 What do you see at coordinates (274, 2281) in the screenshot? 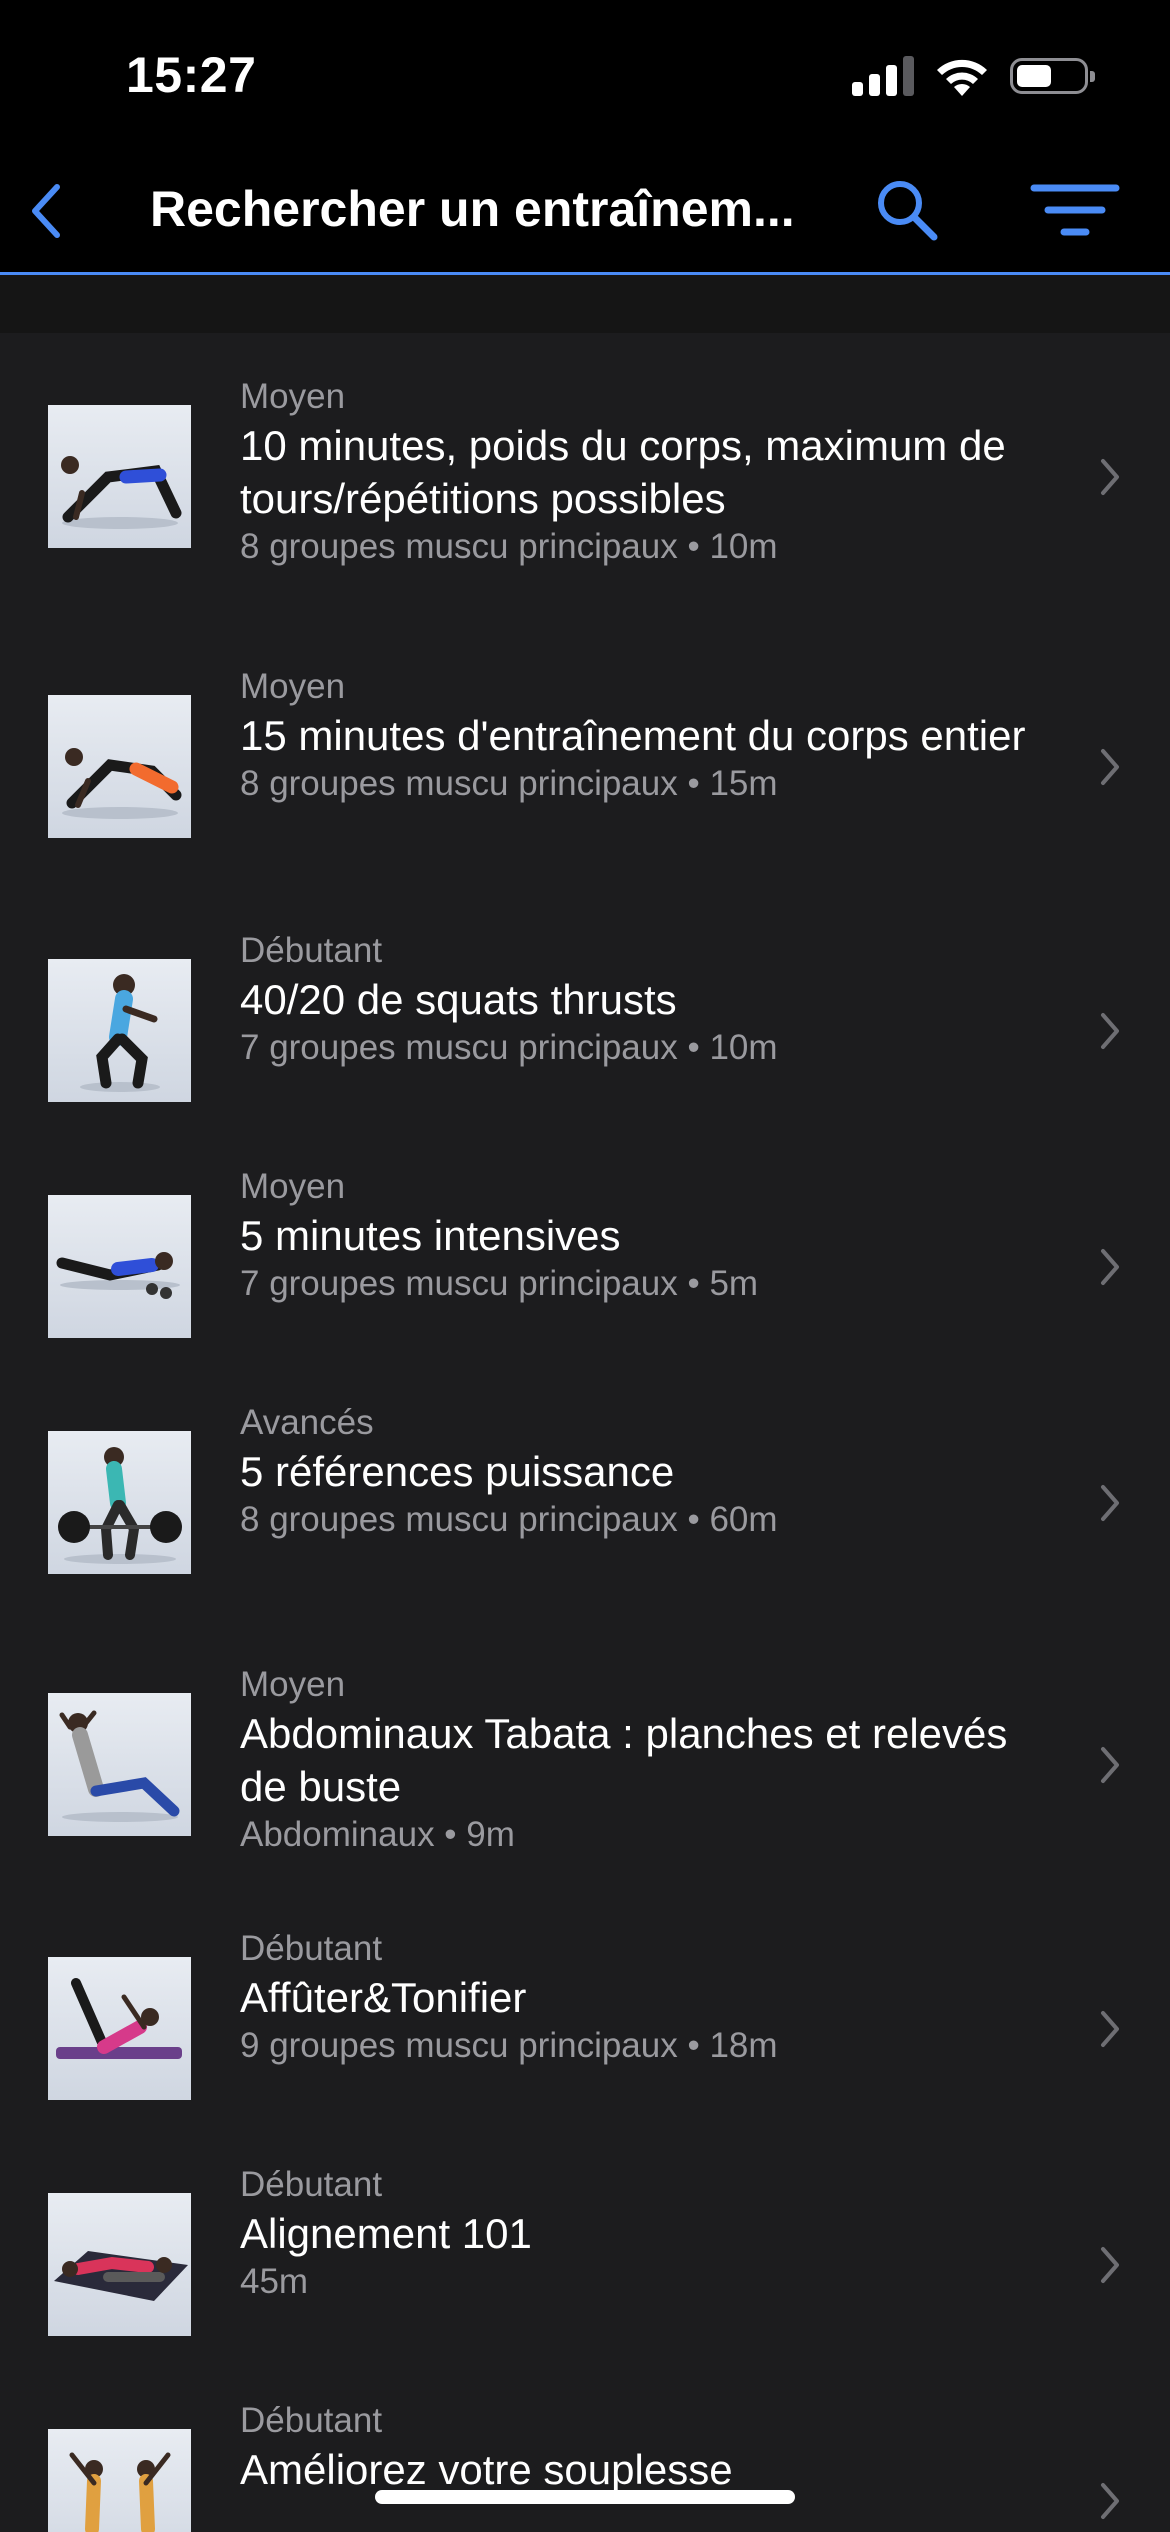
I see `workout-details: 45m` at bounding box center [274, 2281].